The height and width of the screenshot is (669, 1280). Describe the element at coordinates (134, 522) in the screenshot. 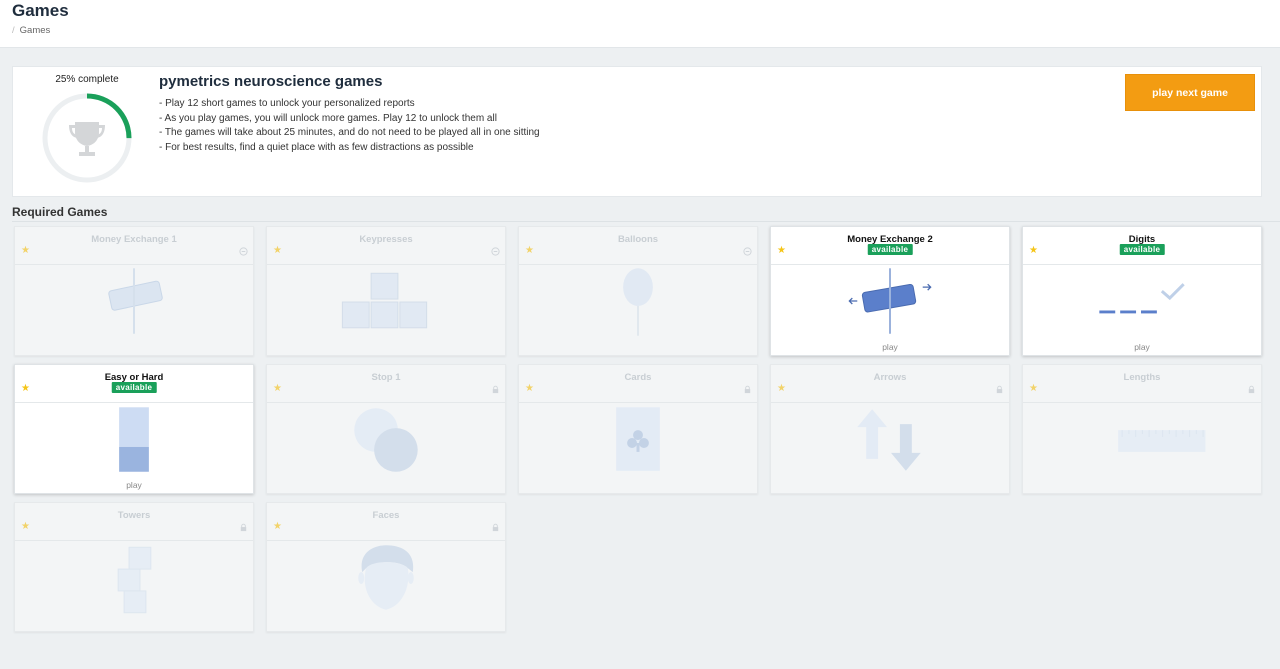

I see `card-header: Towers ★` at that location.